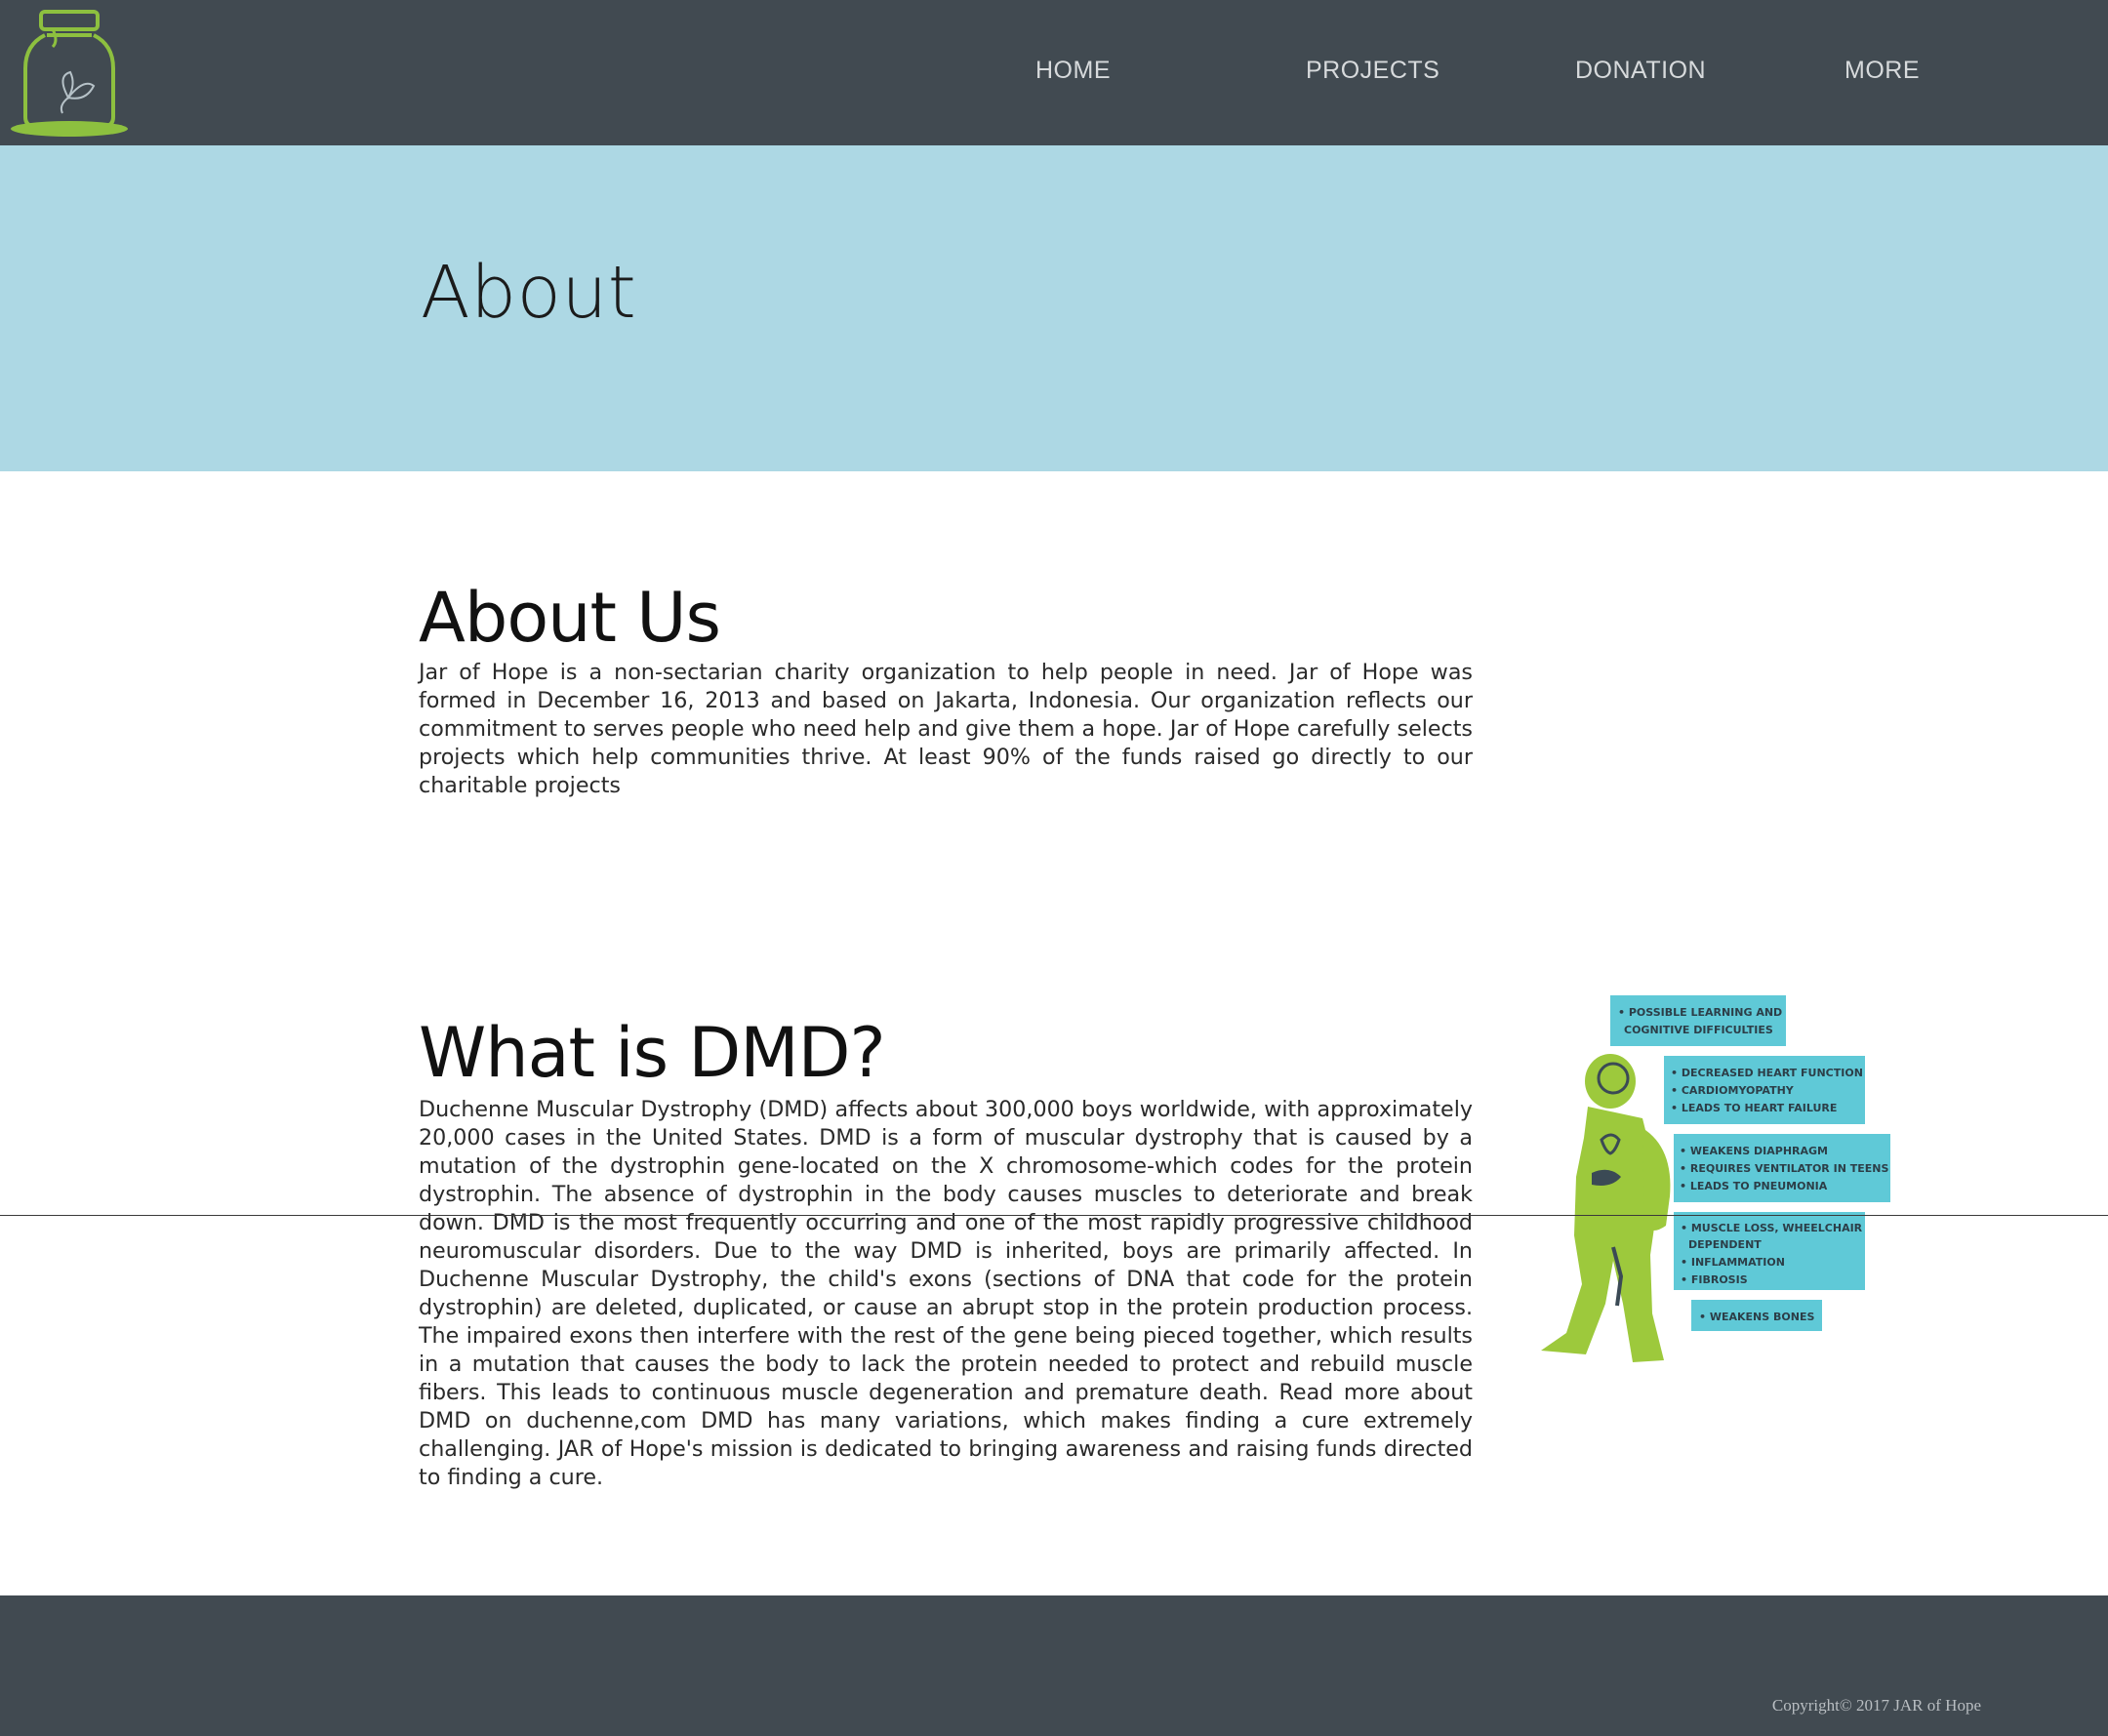  Describe the element at coordinates (1606, 1208) in the screenshot. I see `boy-silhouette-icon` at that location.